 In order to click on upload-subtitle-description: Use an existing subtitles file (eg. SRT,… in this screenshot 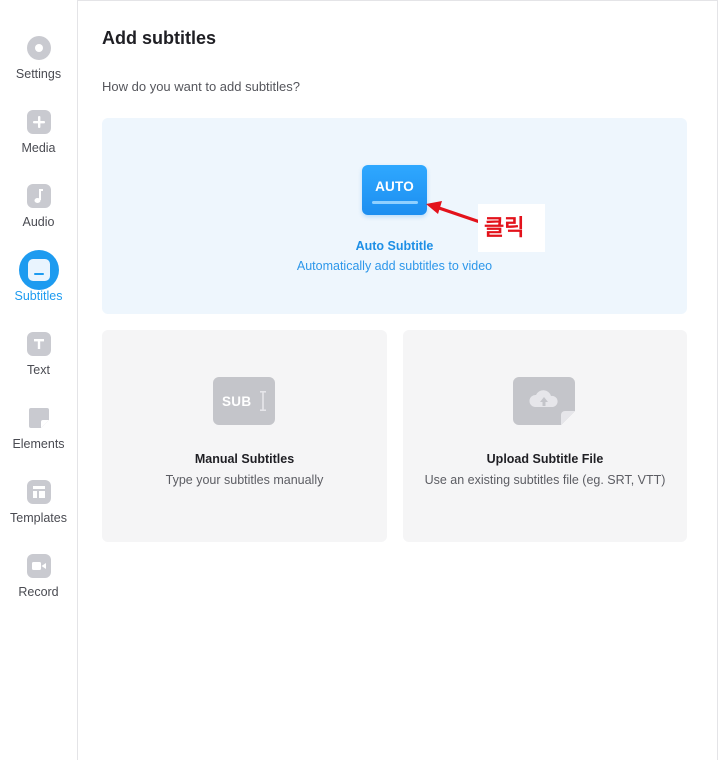, I will do `click(545, 480)`.